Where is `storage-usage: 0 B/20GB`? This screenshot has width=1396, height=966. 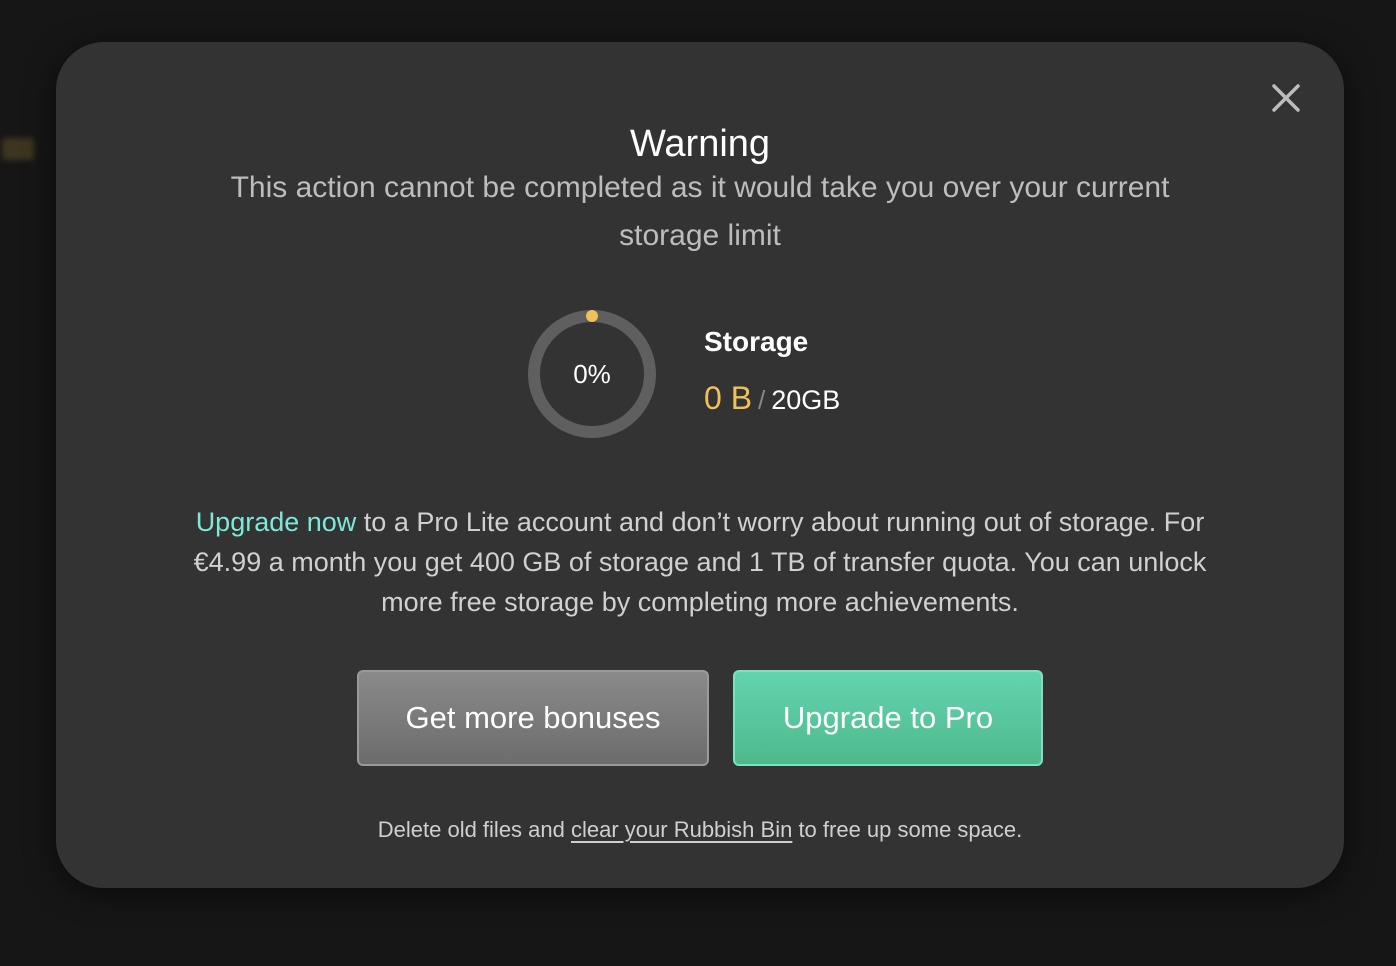 storage-usage: 0 B/20GB is located at coordinates (772, 401).